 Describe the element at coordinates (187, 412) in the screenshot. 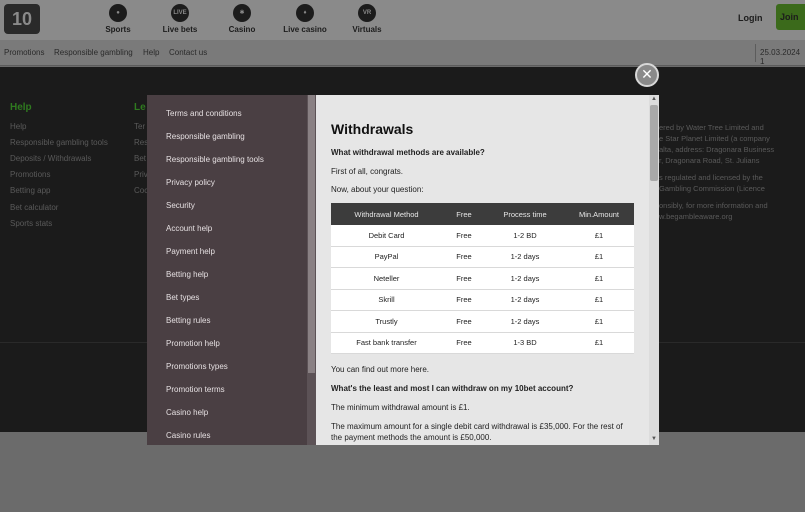

I see `menu-casino-help: Casino help` at that location.